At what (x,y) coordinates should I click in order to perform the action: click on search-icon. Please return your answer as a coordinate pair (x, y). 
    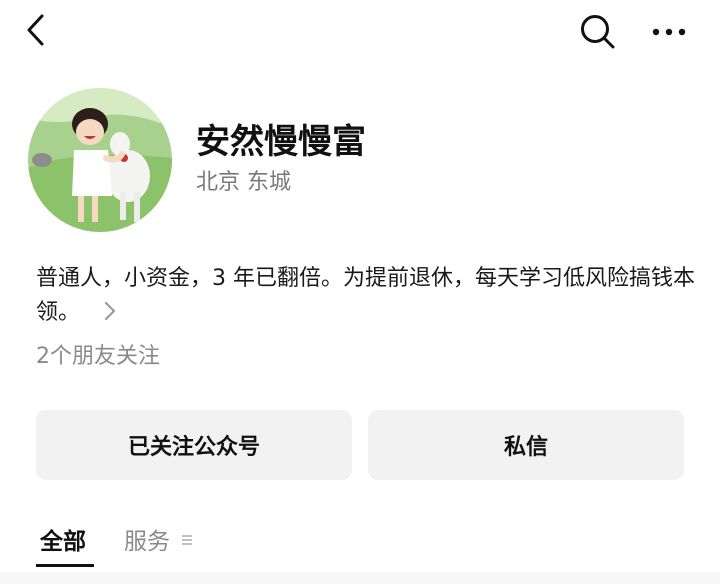
    Looking at the image, I should click on (598, 32).